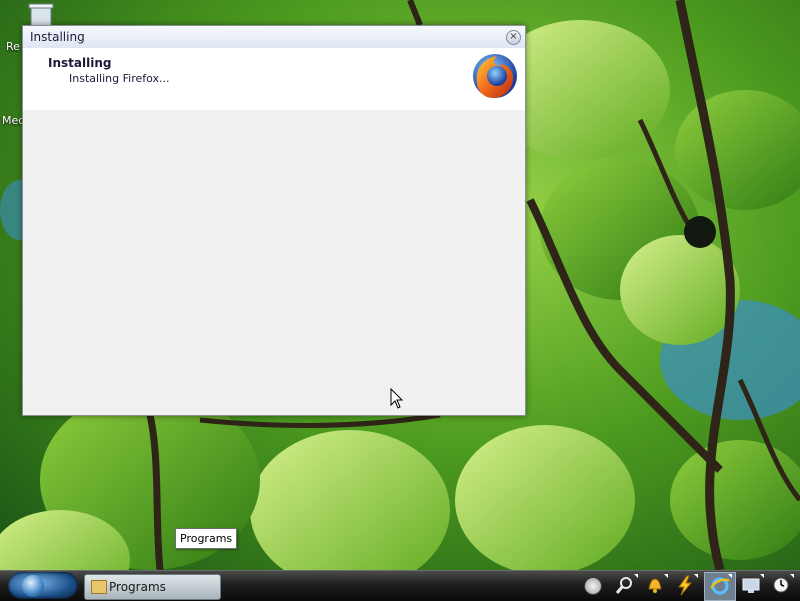  I want to click on close-button: ×, so click(513, 37).